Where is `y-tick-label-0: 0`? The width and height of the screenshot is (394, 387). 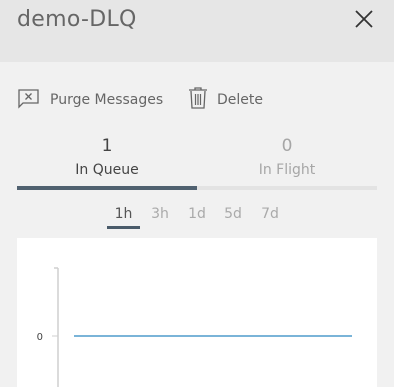
y-tick-label-0: 0 is located at coordinates (40, 337).